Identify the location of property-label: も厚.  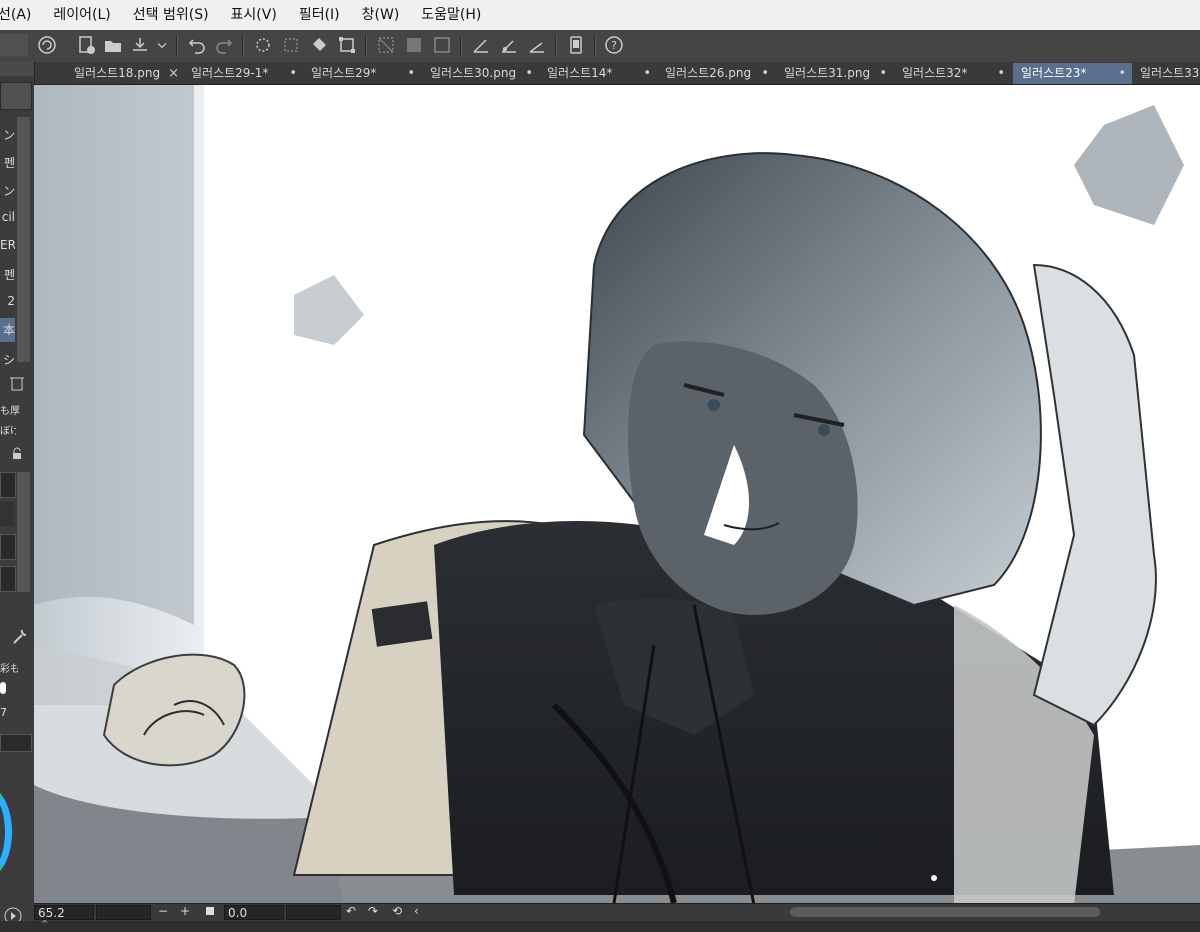
(10, 411).